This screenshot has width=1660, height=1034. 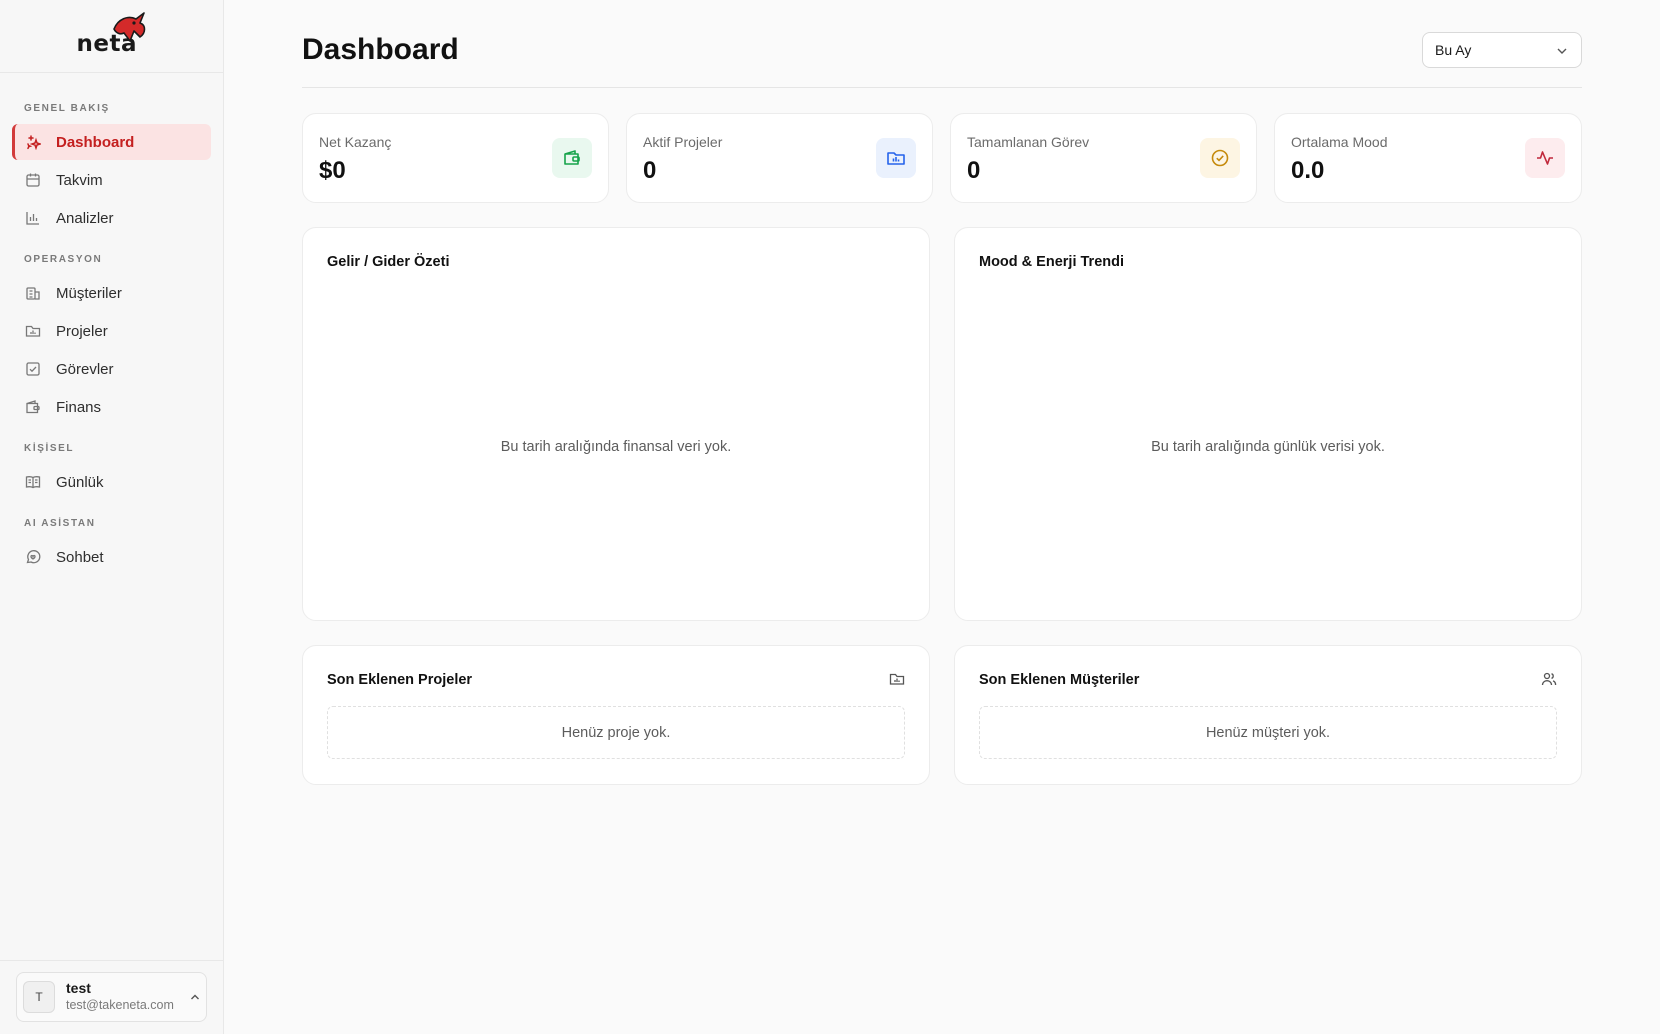 What do you see at coordinates (33, 218) in the screenshot?
I see `bar-chart-icon` at bounding box center [33, 218].